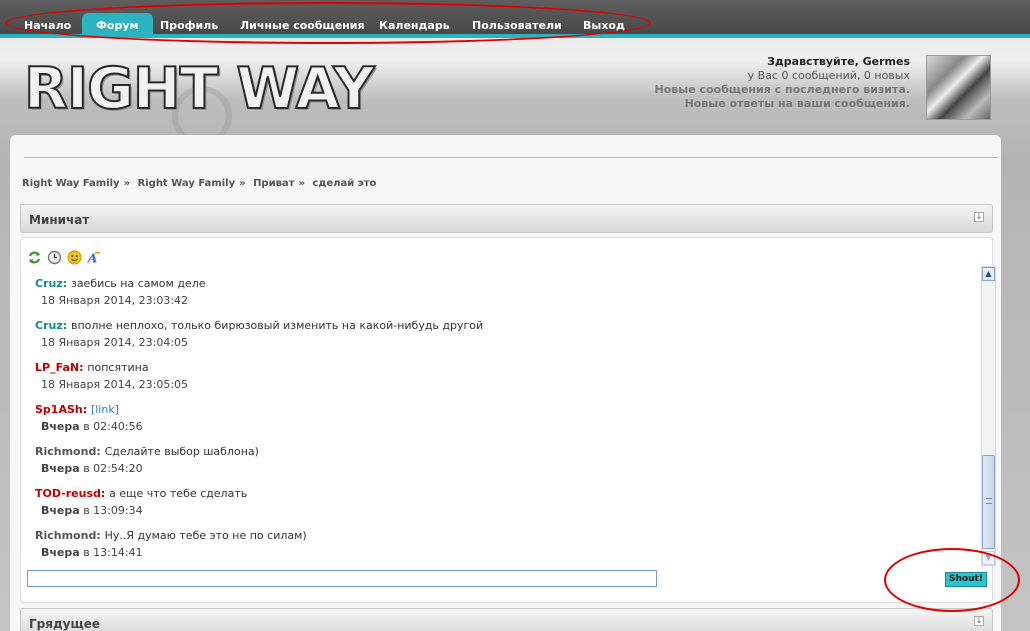 Image resolution: width=1030 pixels, height=631 pixels. What do you see at coordinates (199, 89) in the screenshot?
I see `logo-text: RIGHT WAY` at bounding box center [199, 89].